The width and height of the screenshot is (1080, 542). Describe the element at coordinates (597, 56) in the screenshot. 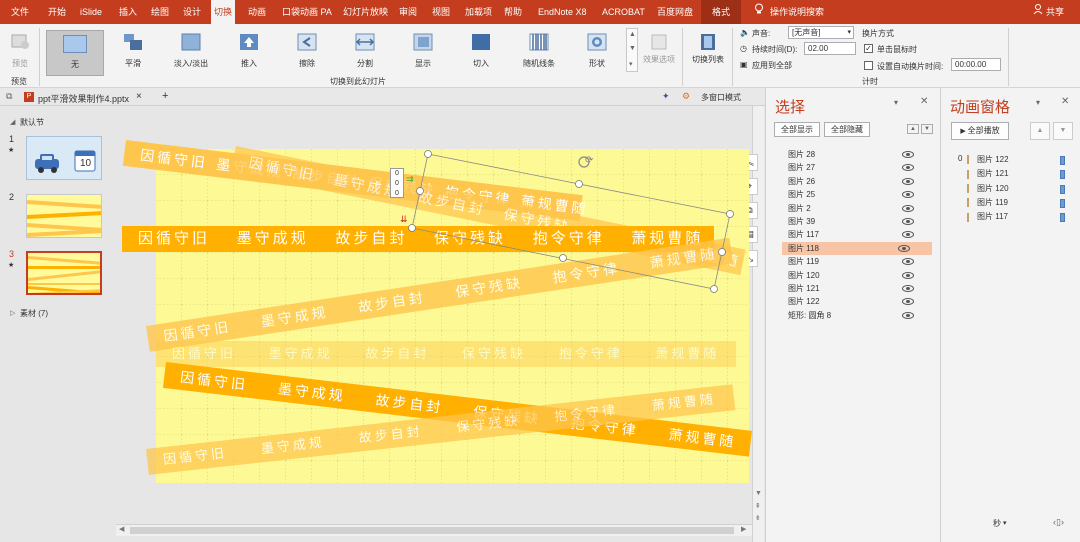

I see `transition-shape: 形状` at that location.